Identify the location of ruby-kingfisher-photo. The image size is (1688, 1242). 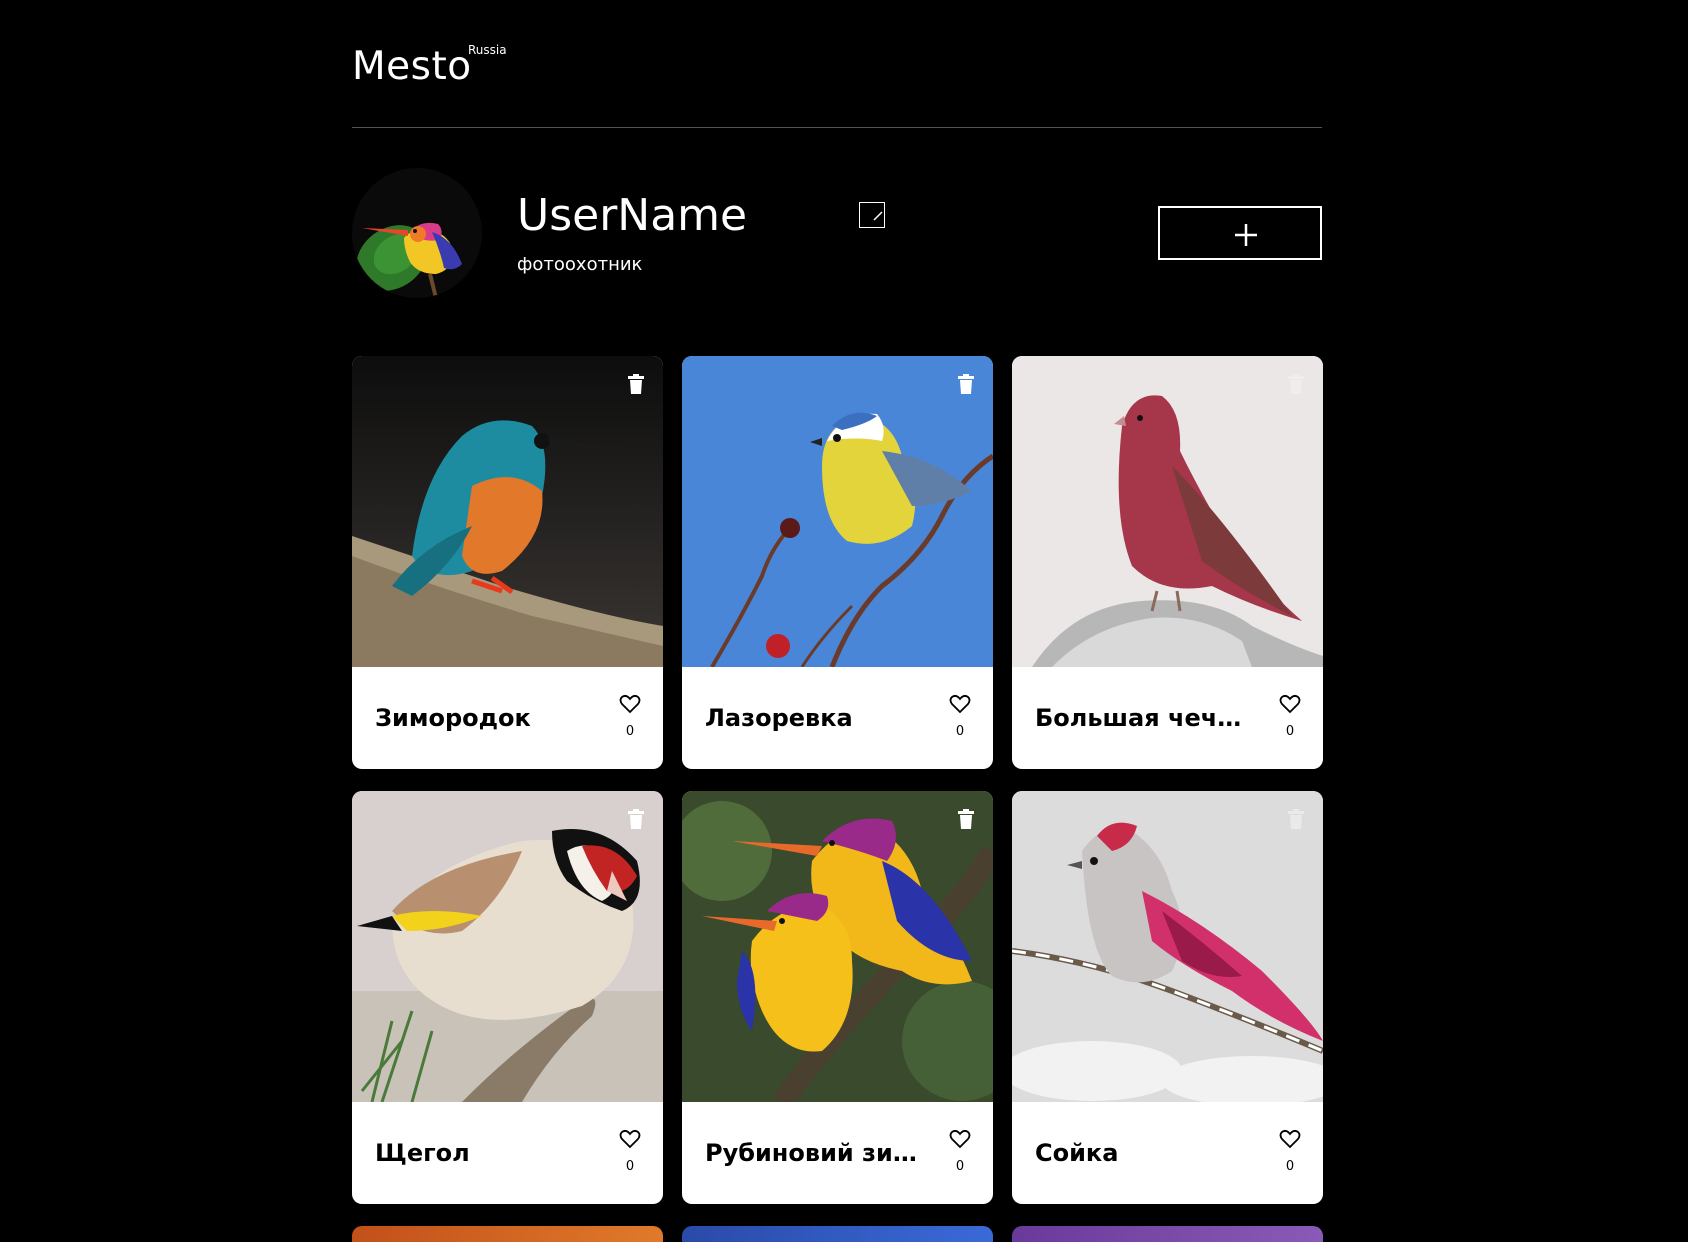
(837, 946).